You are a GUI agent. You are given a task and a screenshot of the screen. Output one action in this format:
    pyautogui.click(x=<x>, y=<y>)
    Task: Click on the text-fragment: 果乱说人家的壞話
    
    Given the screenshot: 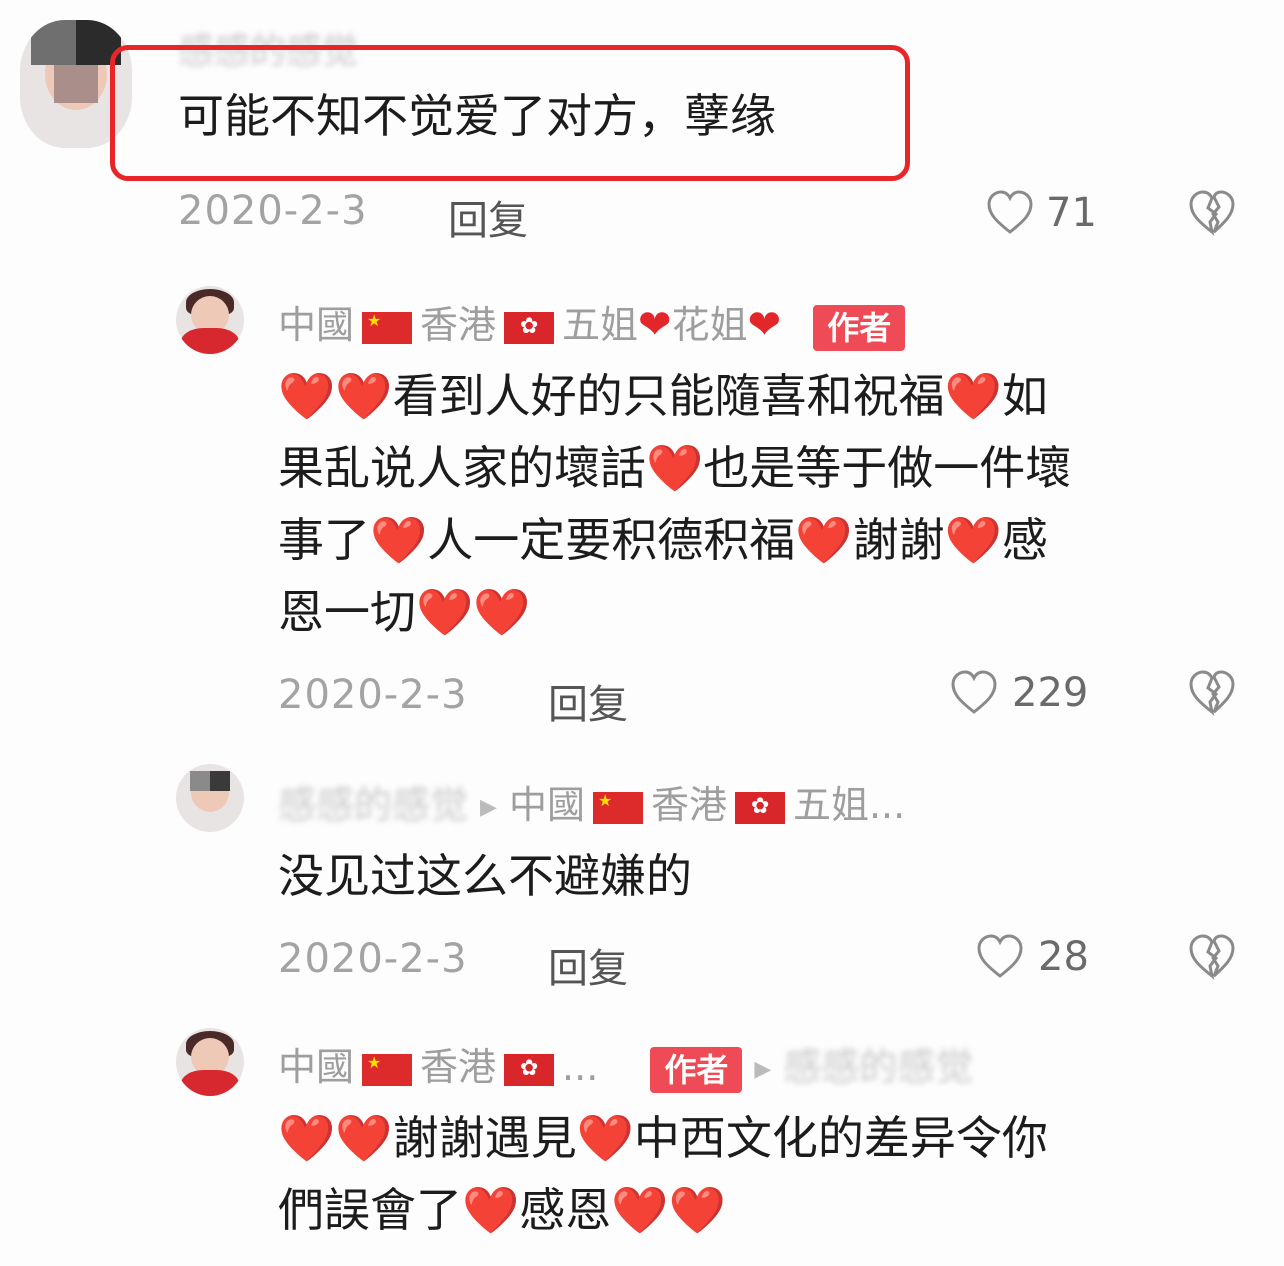 What is the action you would take?
    pyautogui.click(x=462, y=468)
    